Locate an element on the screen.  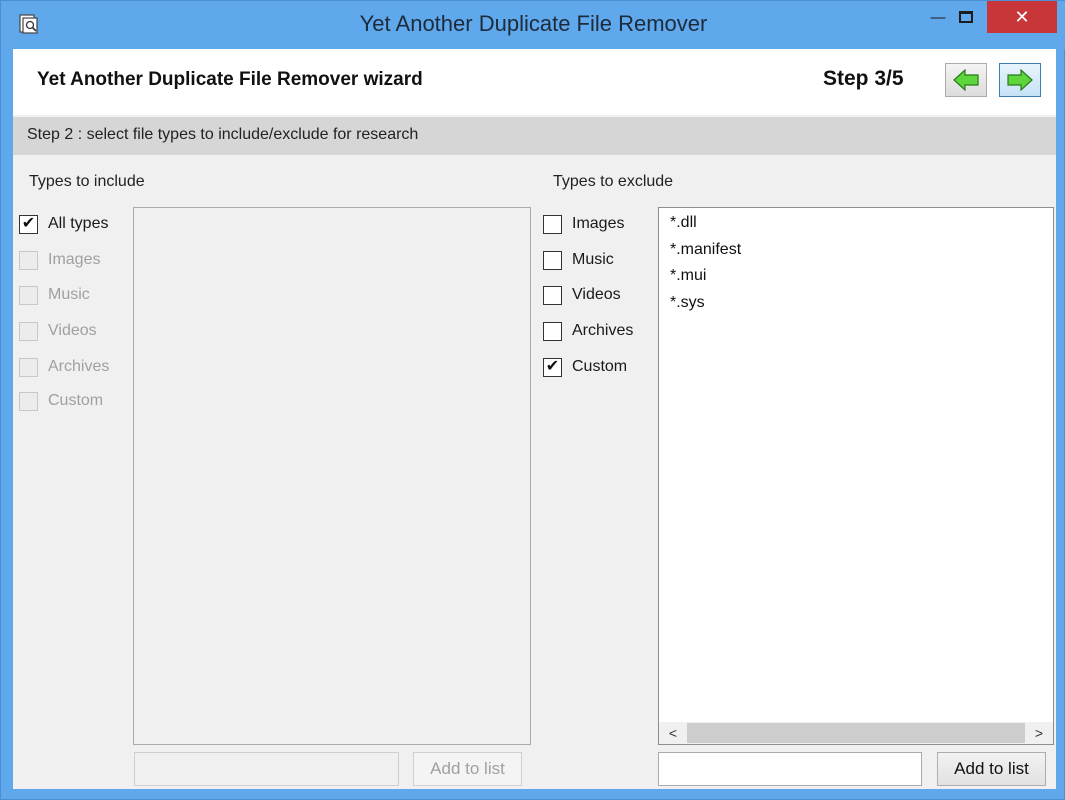
include-videos-checkbox: Videos is located at coordinates (58, 331).